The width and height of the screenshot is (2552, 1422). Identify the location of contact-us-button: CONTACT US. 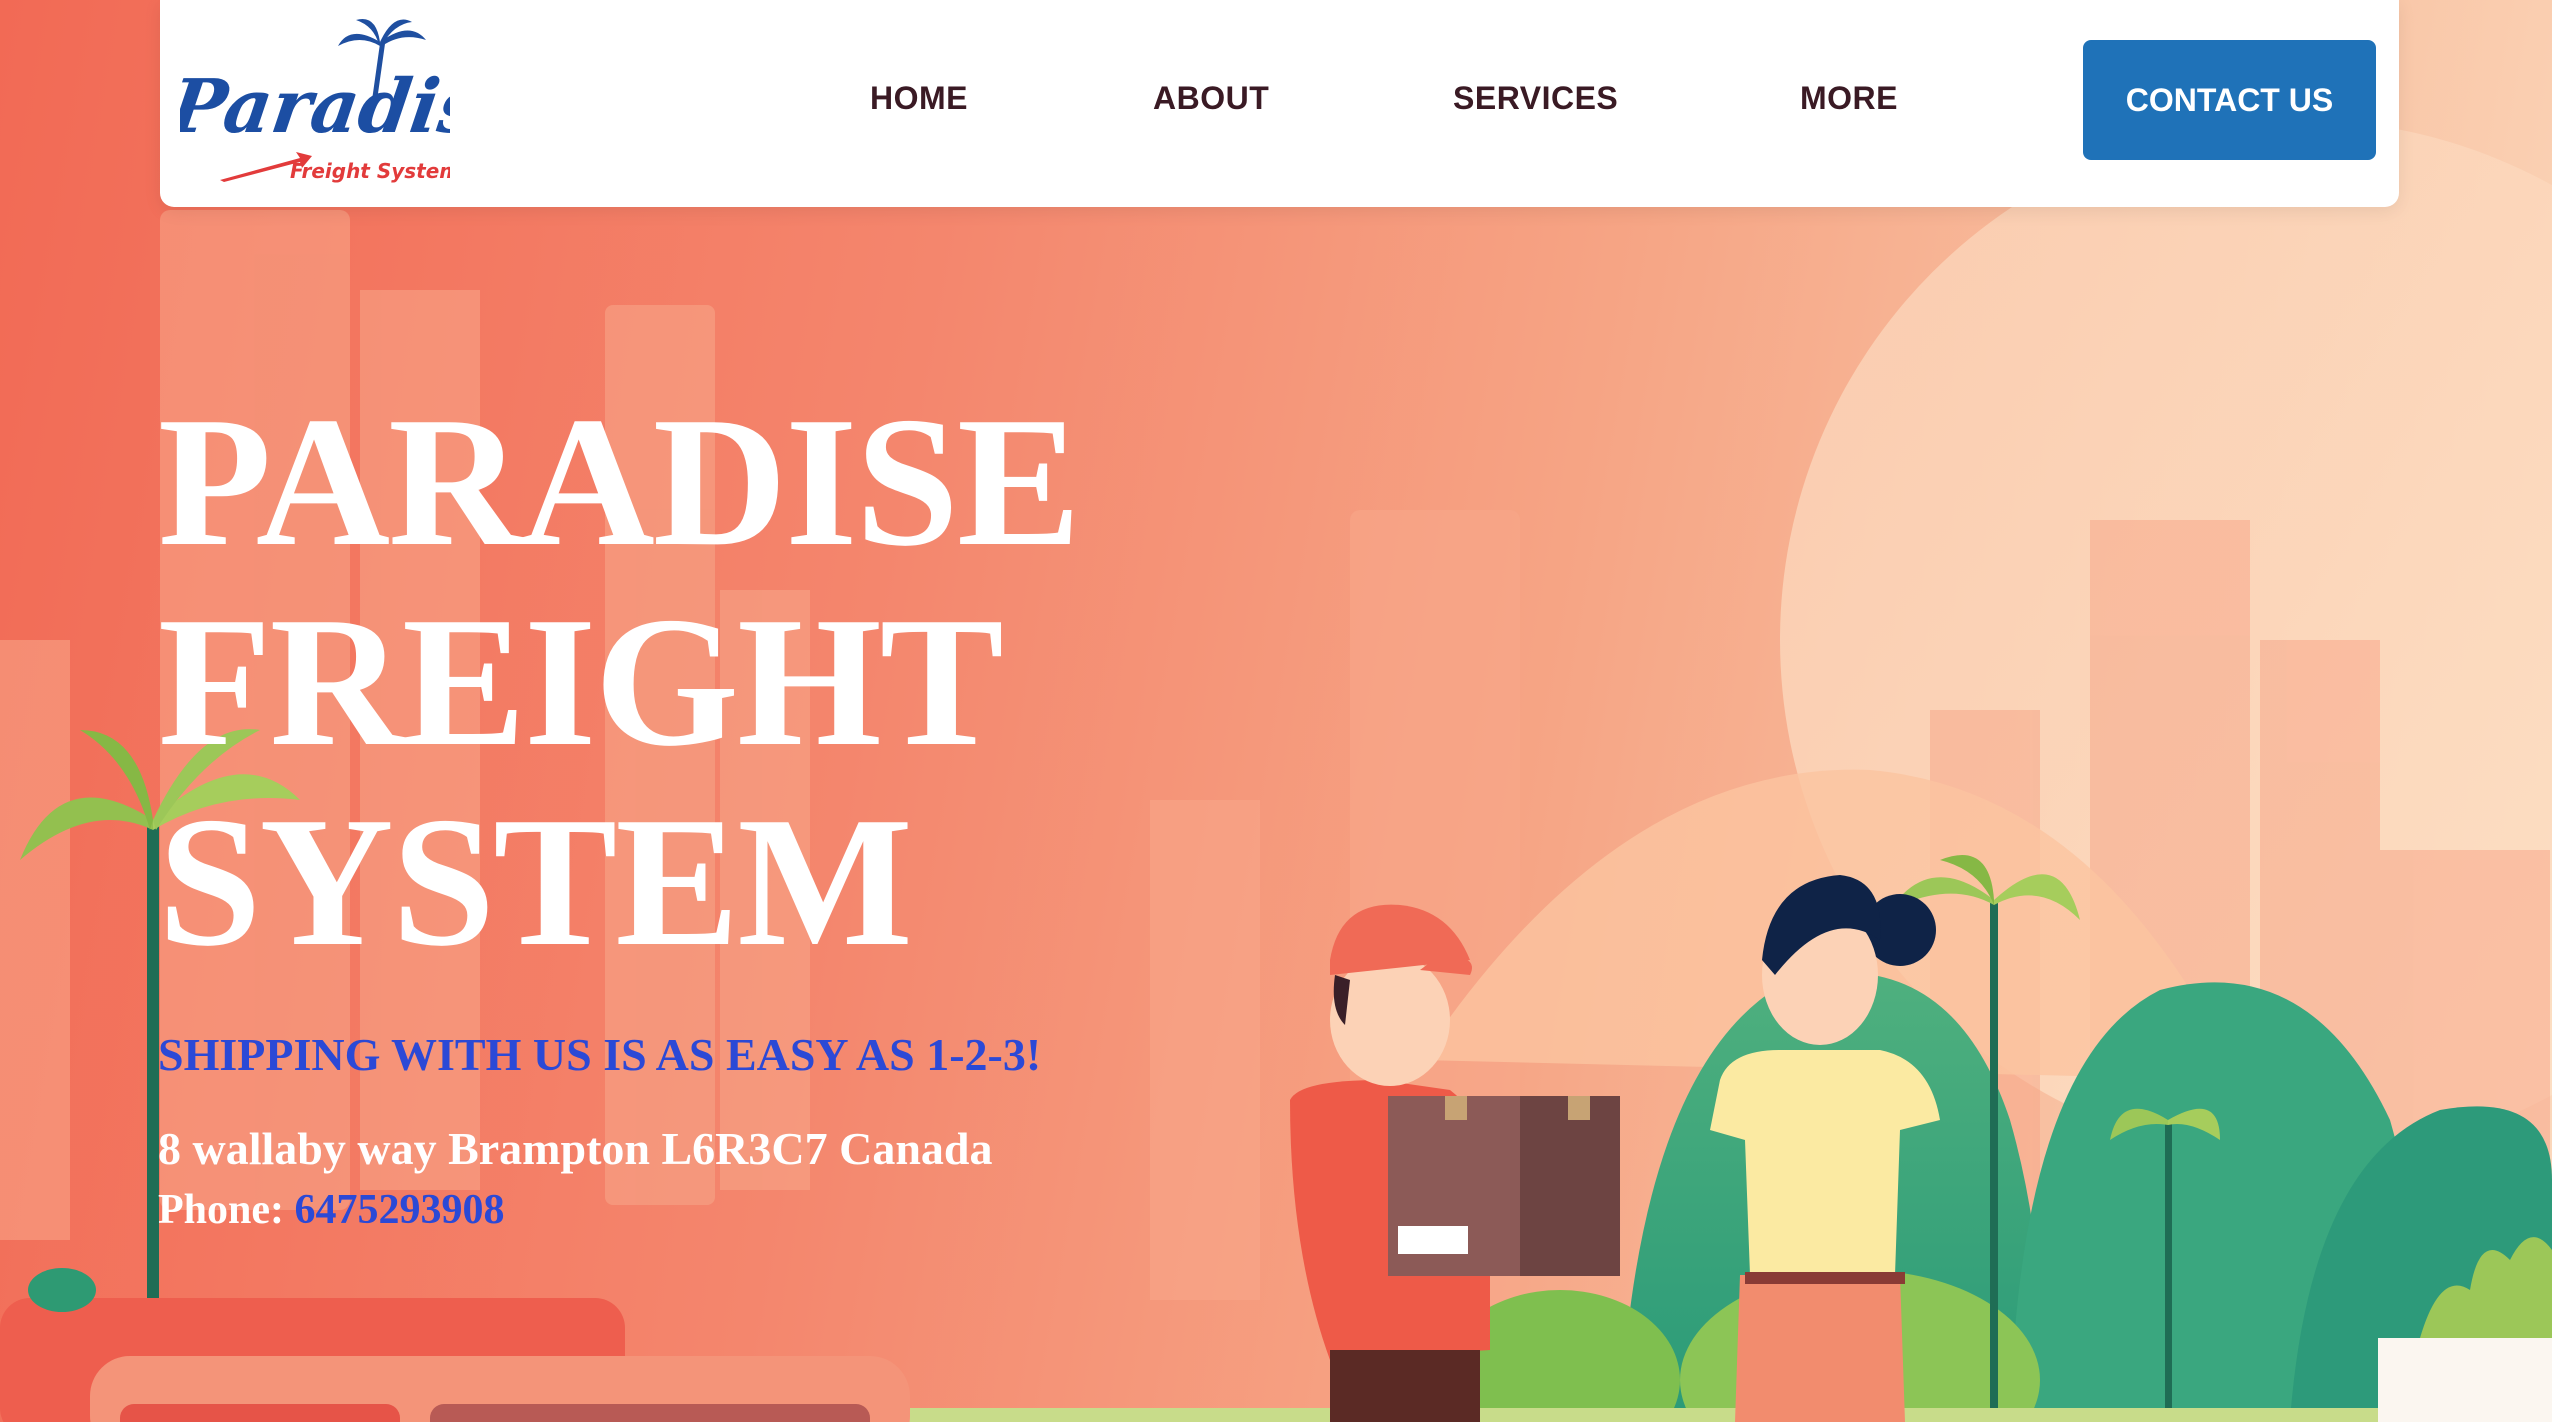
(2229, 100).